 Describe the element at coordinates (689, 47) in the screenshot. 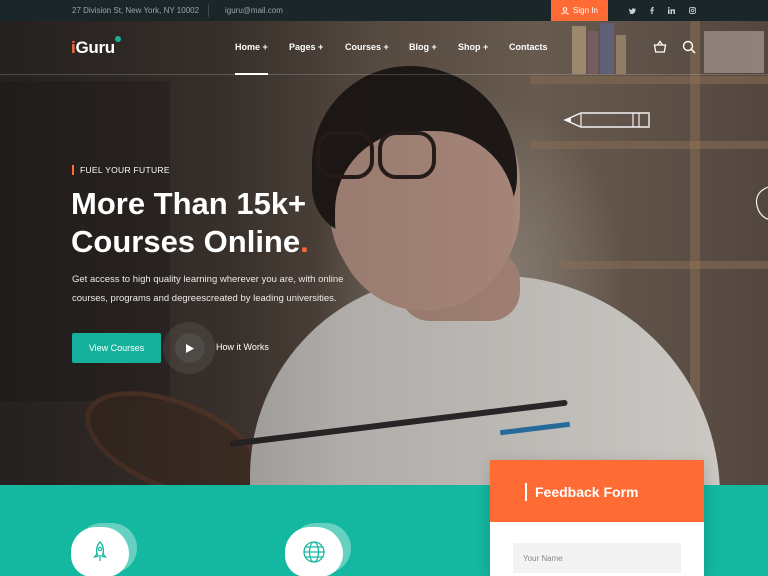

I see `search-icon` at that location.